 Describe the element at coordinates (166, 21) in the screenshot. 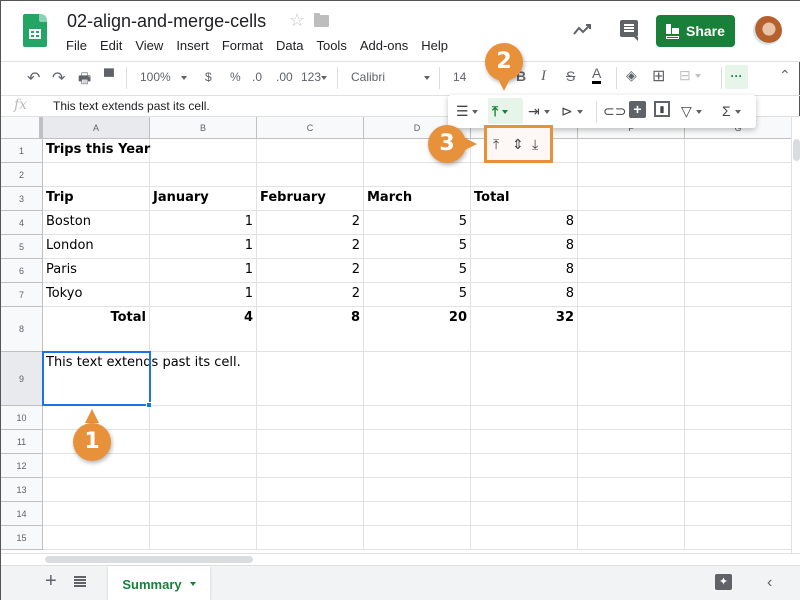

I see `document-title: 02-align-and-merge-cells` at that location.